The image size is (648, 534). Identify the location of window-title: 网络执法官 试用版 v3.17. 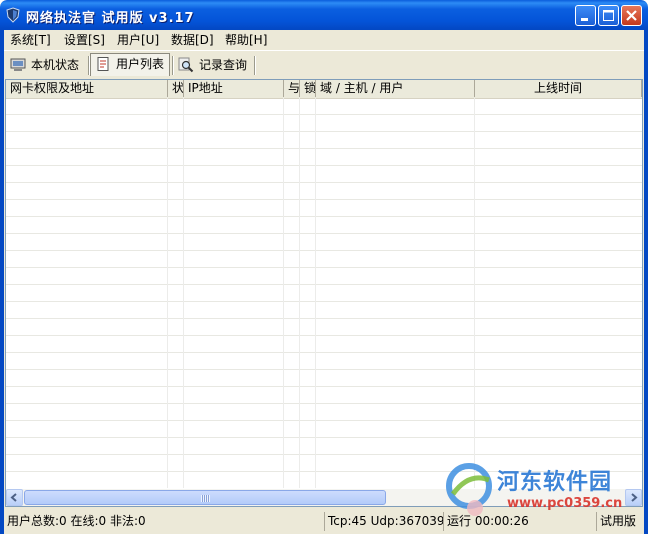
(110, 18).